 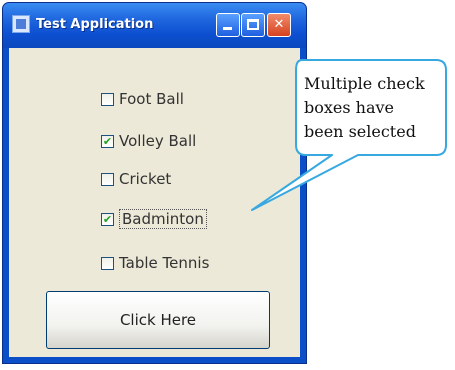 What do you see at coordinates (158, 320) in the screenshot?
I see `click-here-button: Click Here` at bounding box center [158, 320].